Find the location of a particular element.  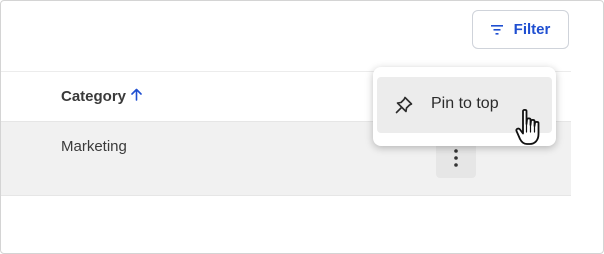

kebab-vertical-icon is located at coordinates (456, 160).